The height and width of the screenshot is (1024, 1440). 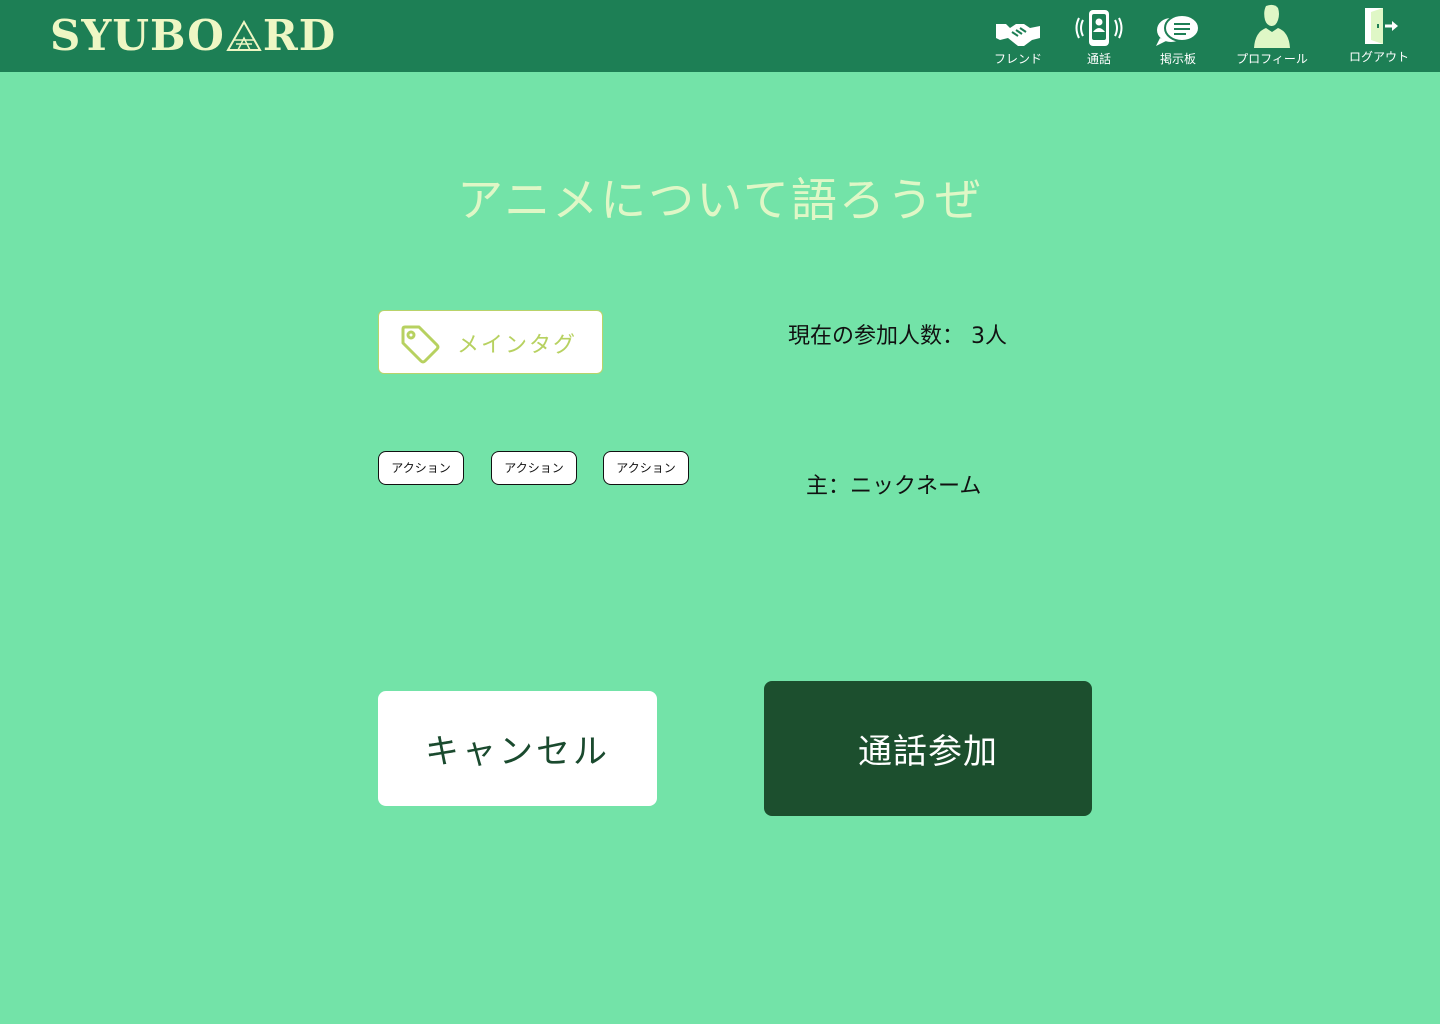 What do you see at coordinates (928, 748) in the screenshot?
I see `join-call-button: 通話参加` at bounding box center [928, 748].